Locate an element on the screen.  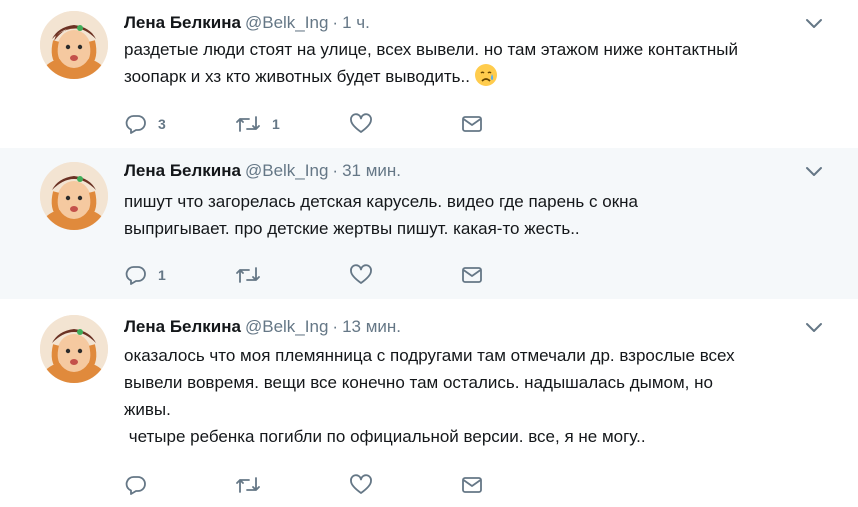
retweet-button: 1 is located at coordinates (257, 124).